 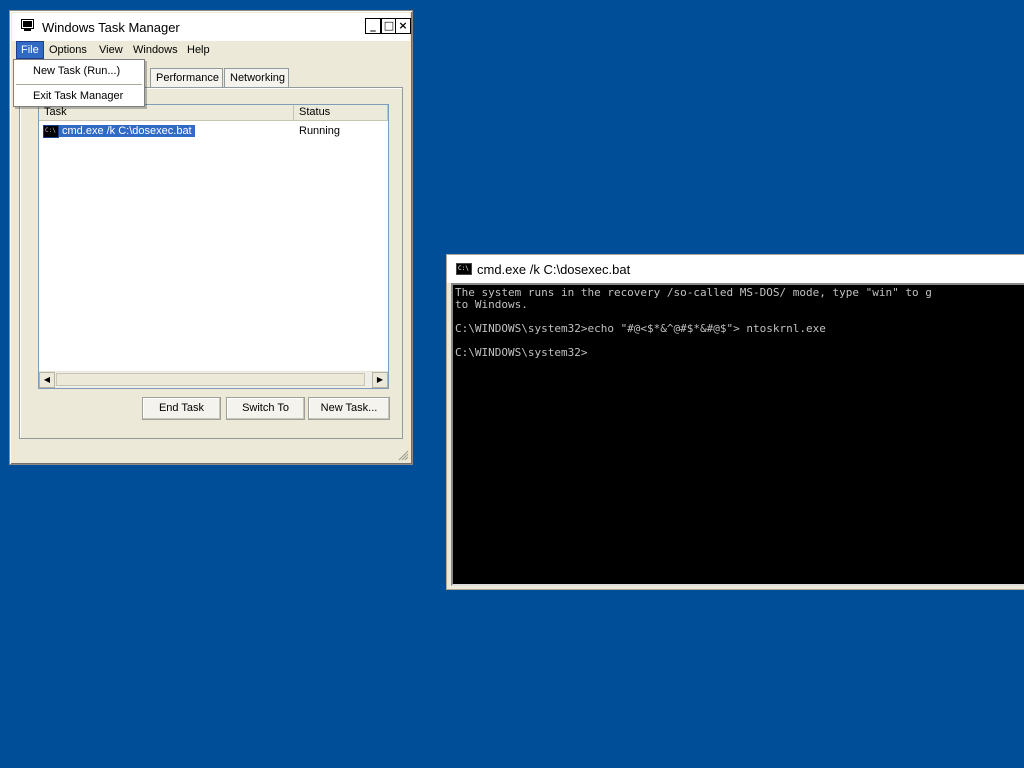 What do you see at coordinates (491, 304) in the screenshot?
I see `console-line: to Windows.` at bounding box center [491, 304].